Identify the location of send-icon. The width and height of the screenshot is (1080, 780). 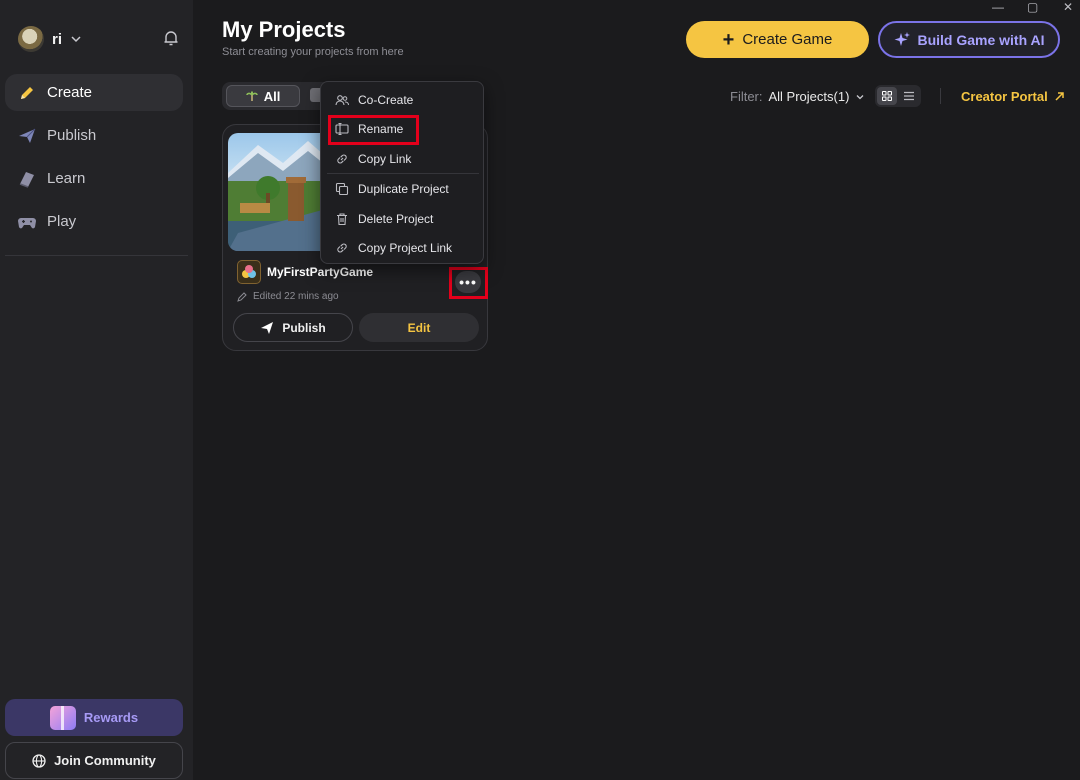
(267, 327).